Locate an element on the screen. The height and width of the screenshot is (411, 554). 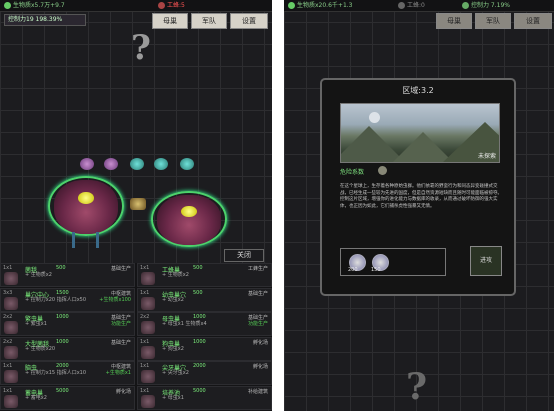
building-card: 1x1 尖牙巢穴 2000 + 尖牙虫x2 孵化场 is located at coordinates (204, 373).